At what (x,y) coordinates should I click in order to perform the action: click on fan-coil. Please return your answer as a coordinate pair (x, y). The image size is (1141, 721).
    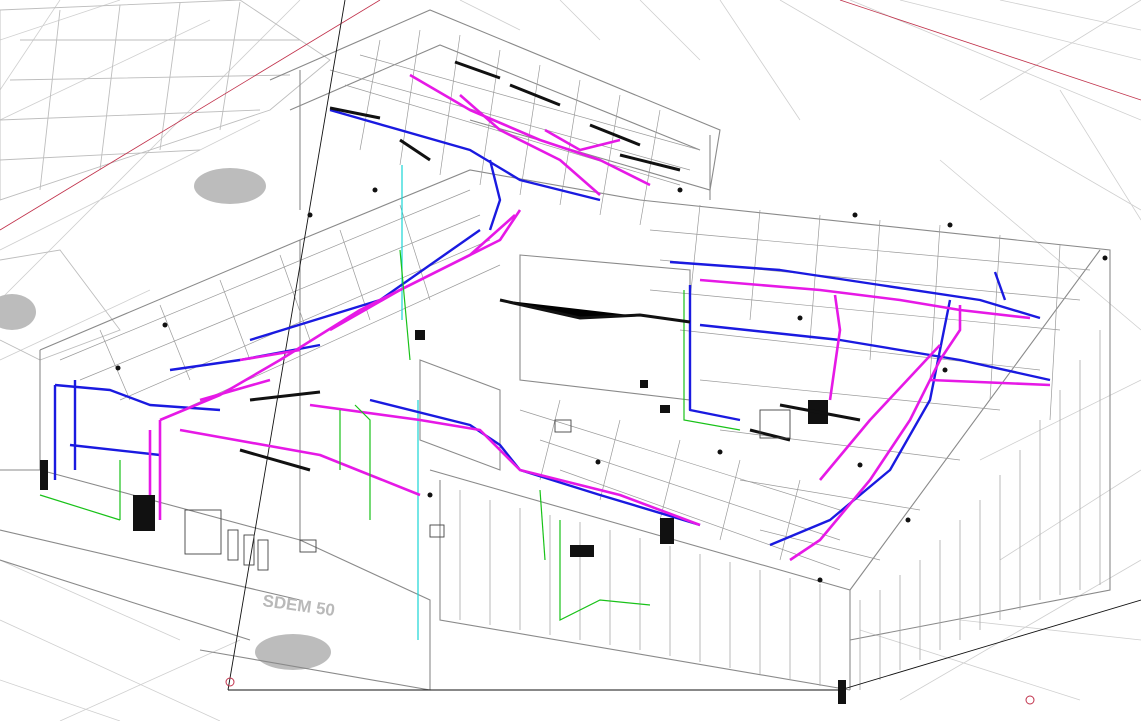
    Looking at the image, I should click on (420, 335).